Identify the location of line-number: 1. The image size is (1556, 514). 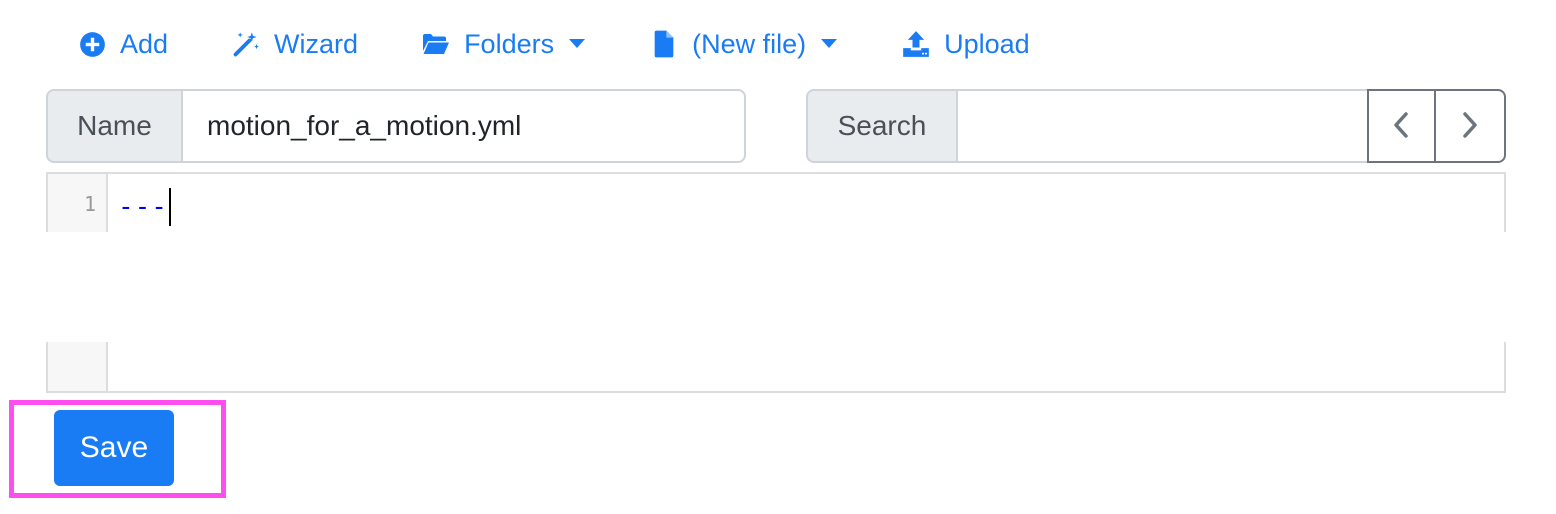
(89, 204).